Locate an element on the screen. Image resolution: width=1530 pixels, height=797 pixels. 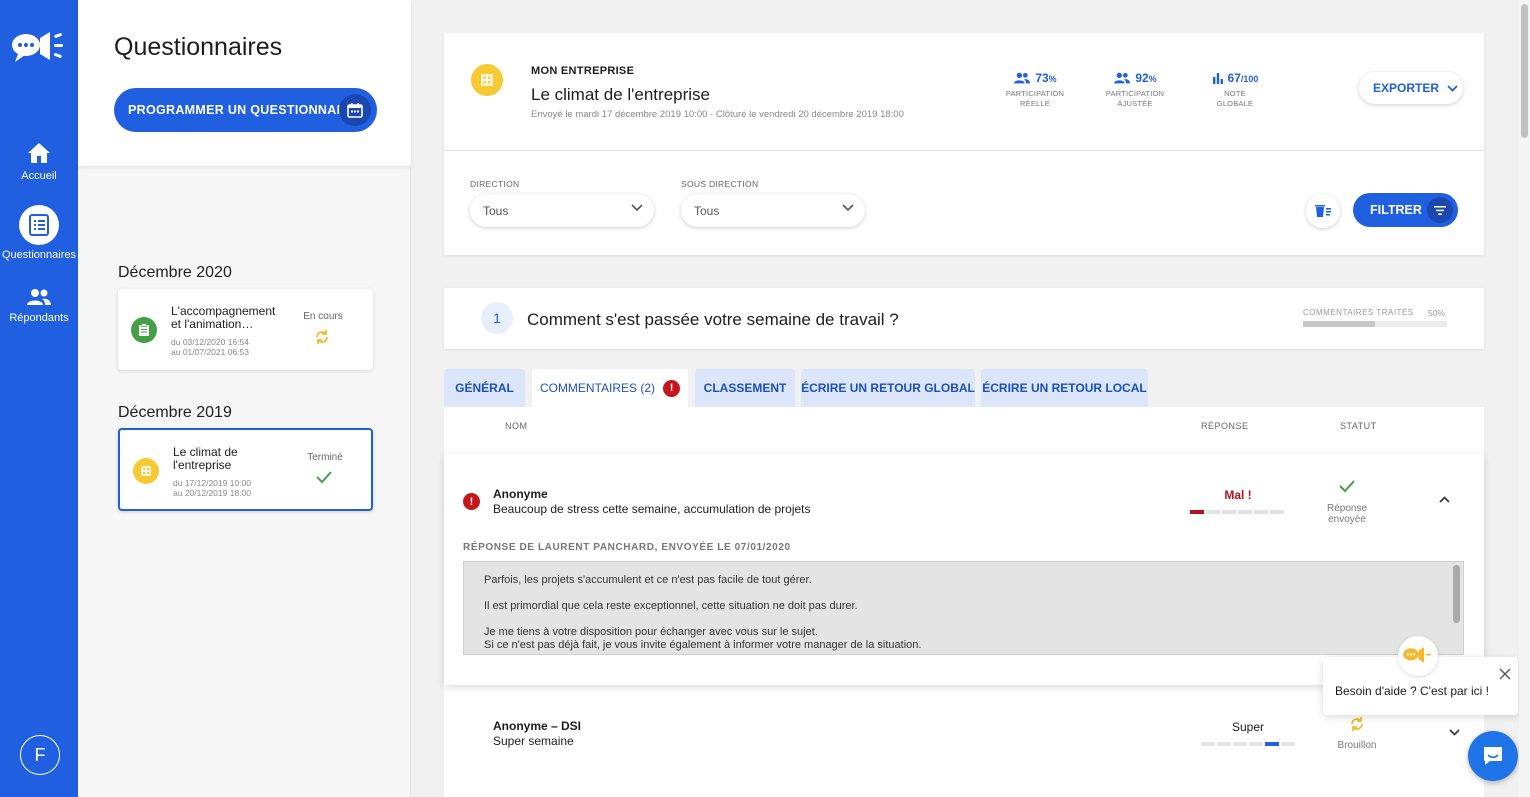
clear-filters-button is located at coordinates (1323, 211).